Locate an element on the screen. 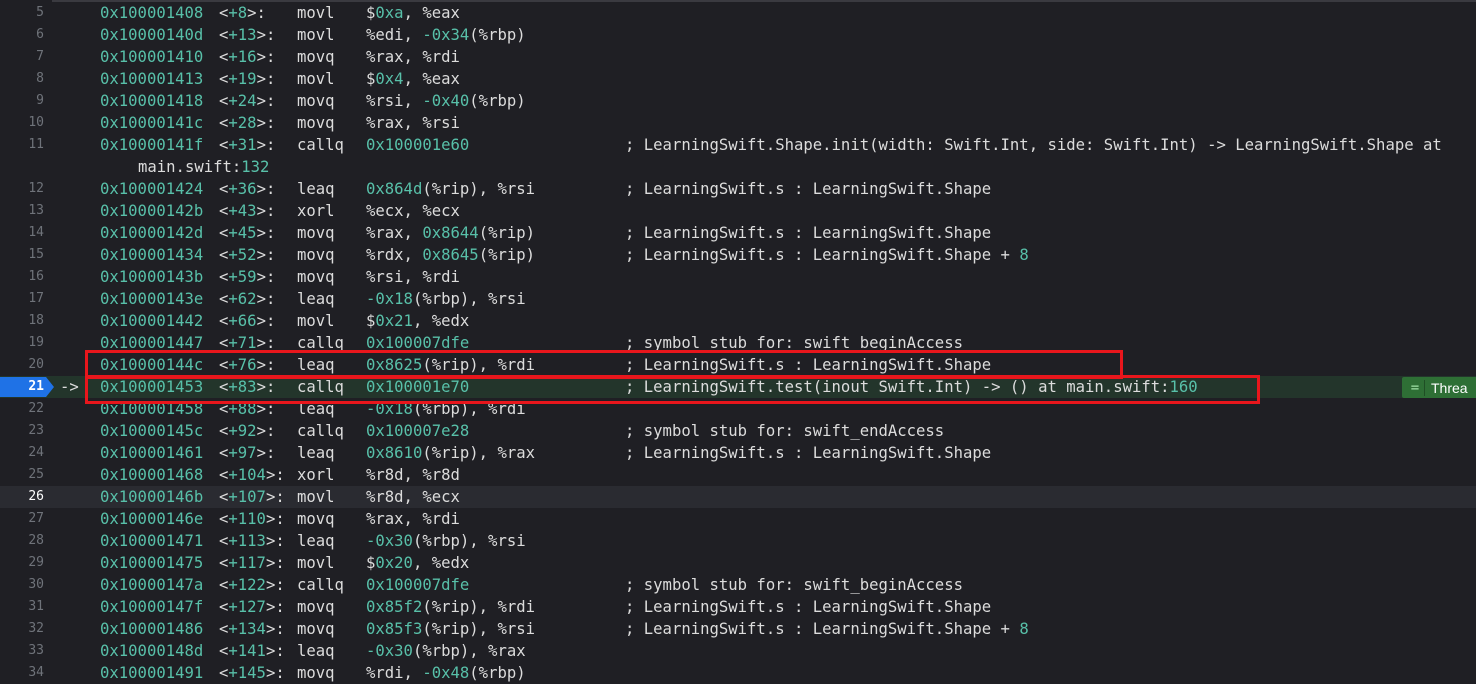  instruction-address: 0x100001486 is located at coordinates (152, 629).